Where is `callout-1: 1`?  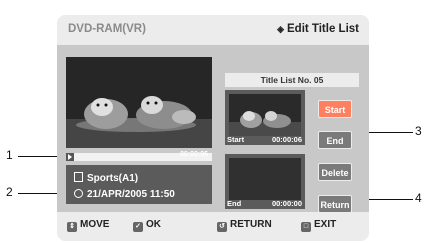 callout-1: 1 is located at coordinates (9, 155).